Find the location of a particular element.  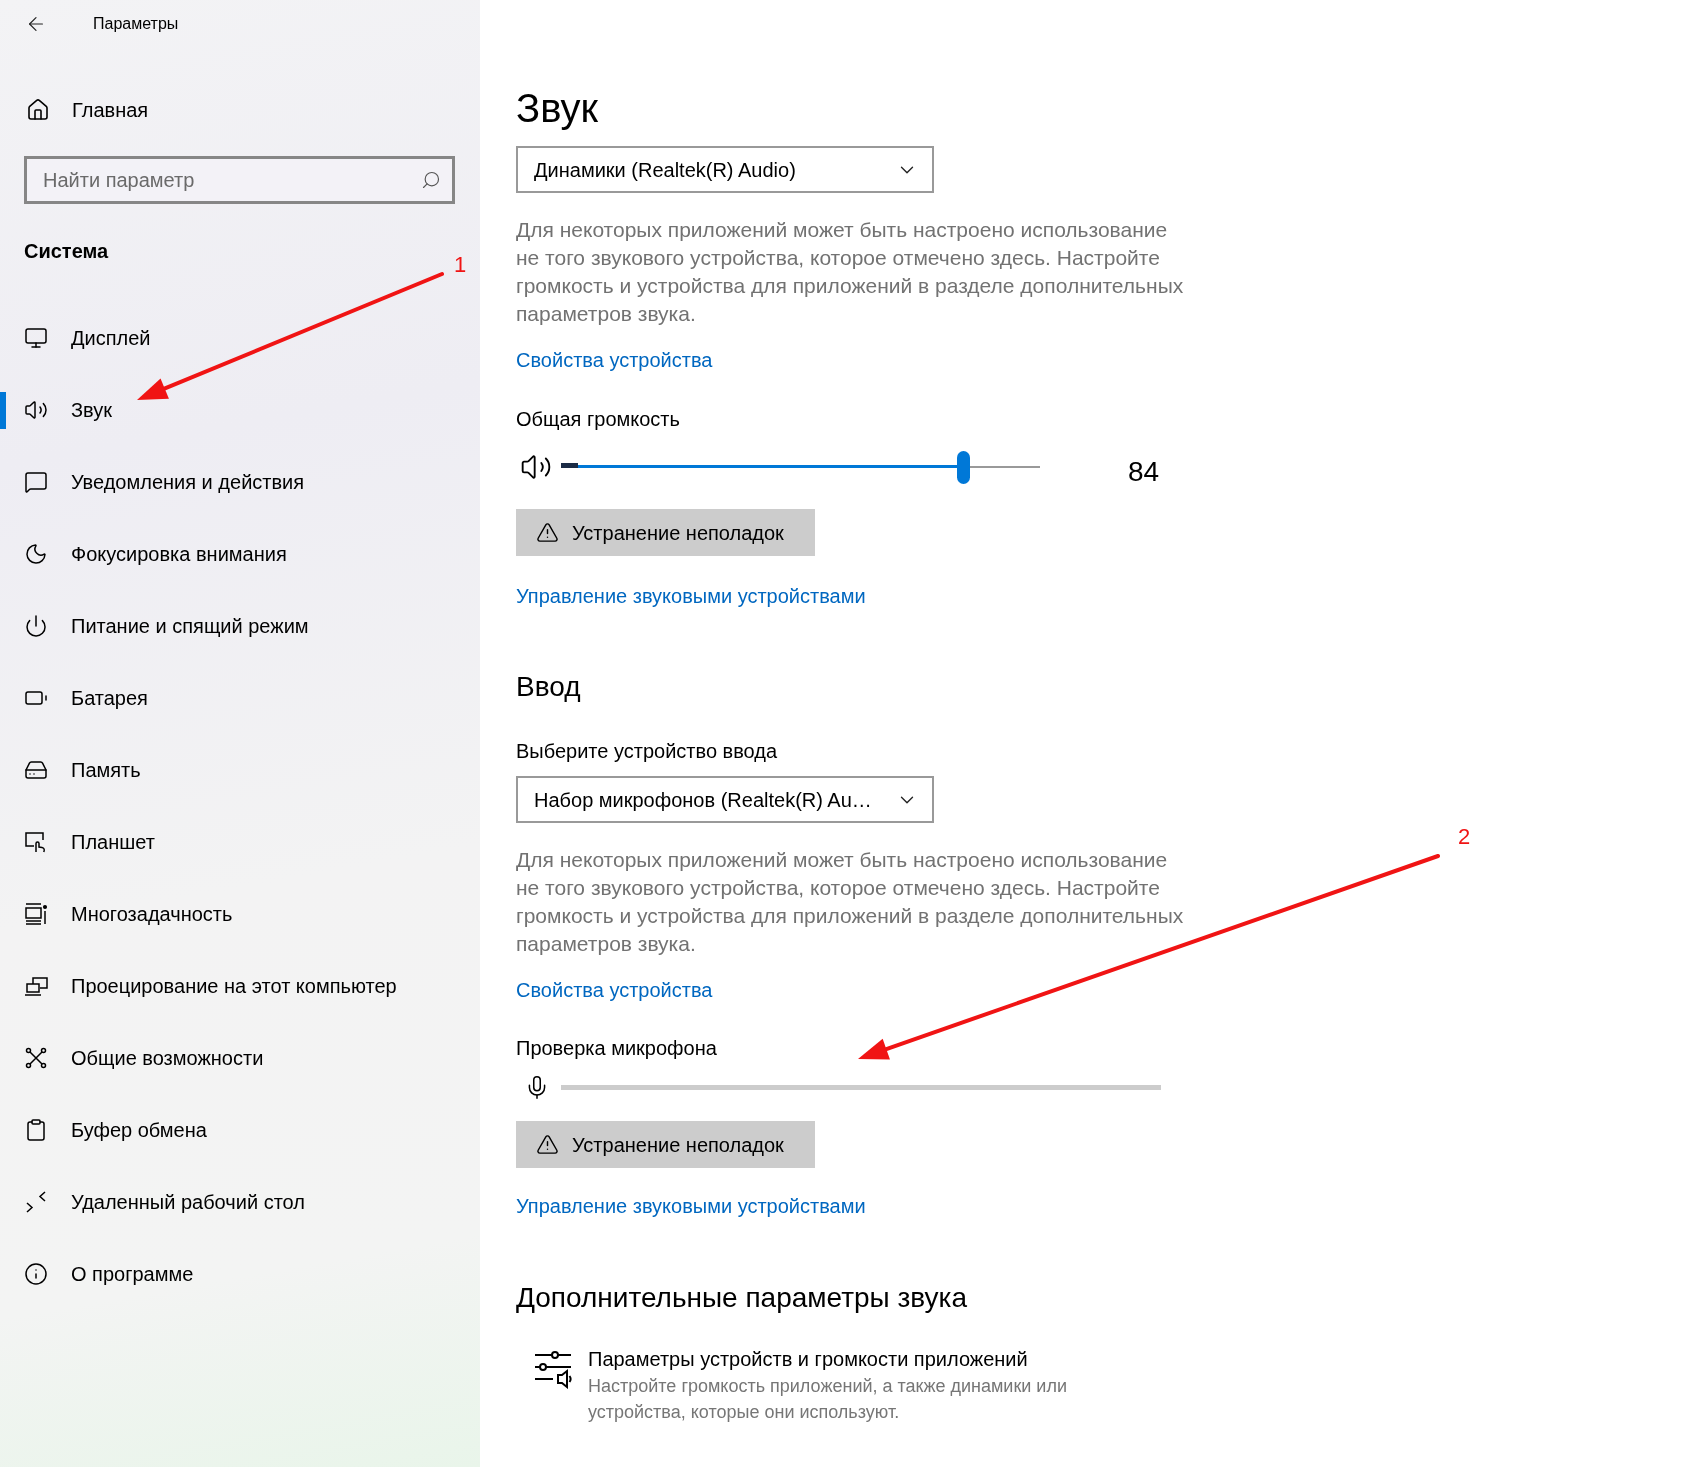

page-title: Звук is located at coordinates (557, 108).